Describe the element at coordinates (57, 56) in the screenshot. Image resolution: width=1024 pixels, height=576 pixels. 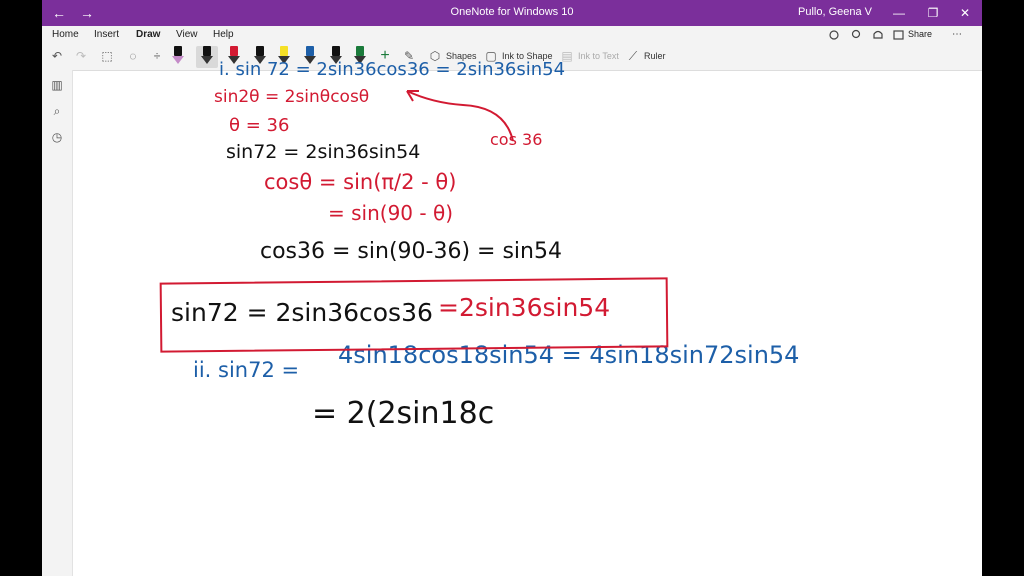
I see `undo-icon: ↶` at that location.